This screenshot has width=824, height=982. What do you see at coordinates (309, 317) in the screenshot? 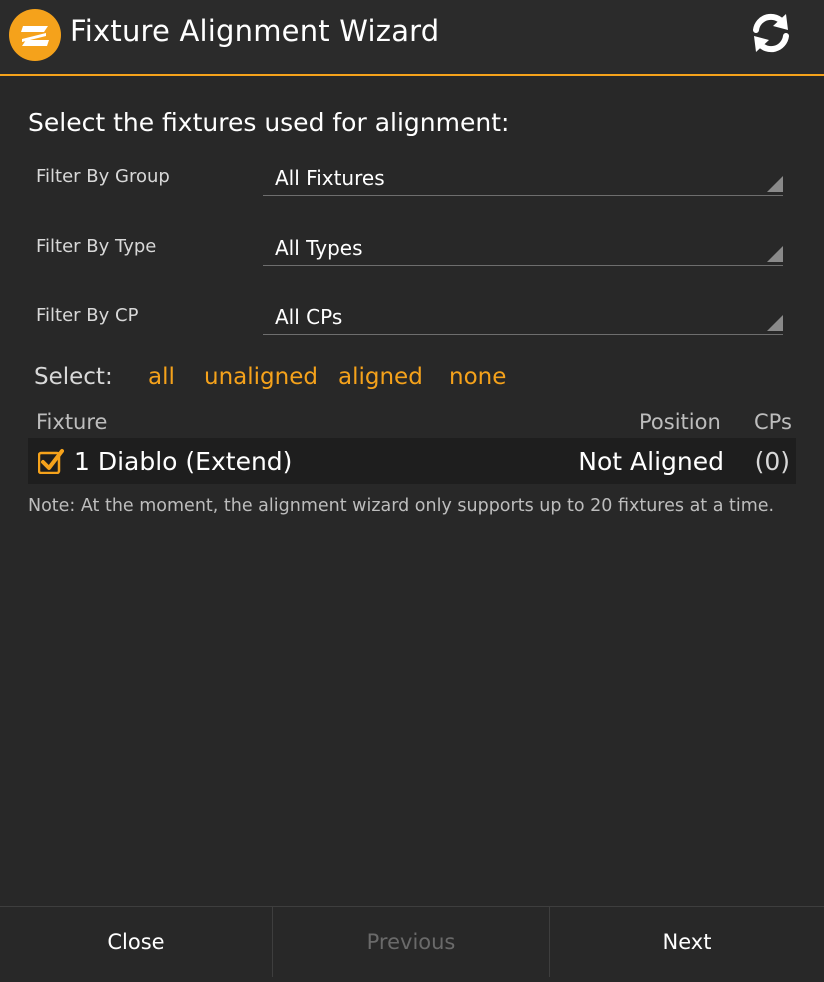
I see `filter-cp-value: All CPs` at bounding box center [309, 317].